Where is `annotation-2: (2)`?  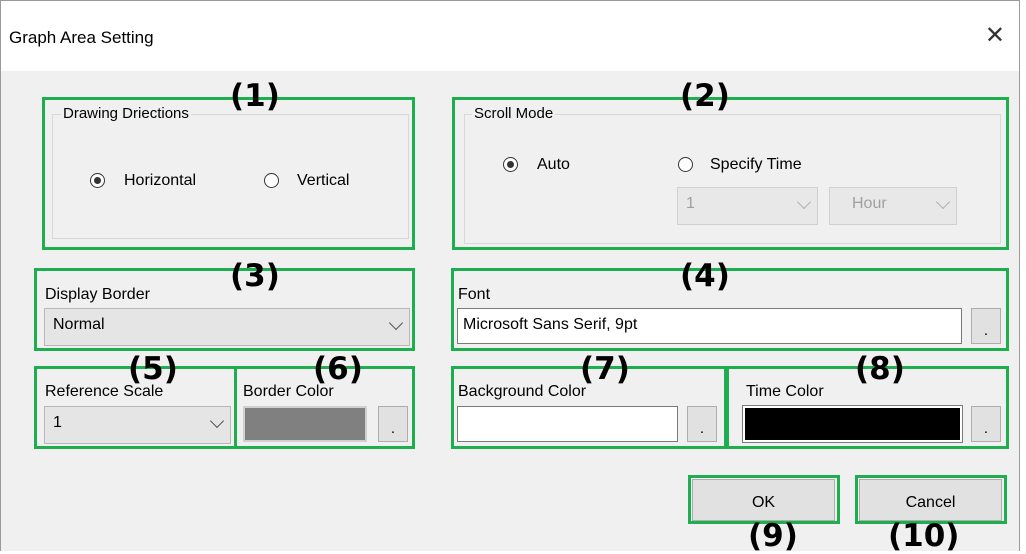
annotation-2: (2) is located at coordinates (705, 96).